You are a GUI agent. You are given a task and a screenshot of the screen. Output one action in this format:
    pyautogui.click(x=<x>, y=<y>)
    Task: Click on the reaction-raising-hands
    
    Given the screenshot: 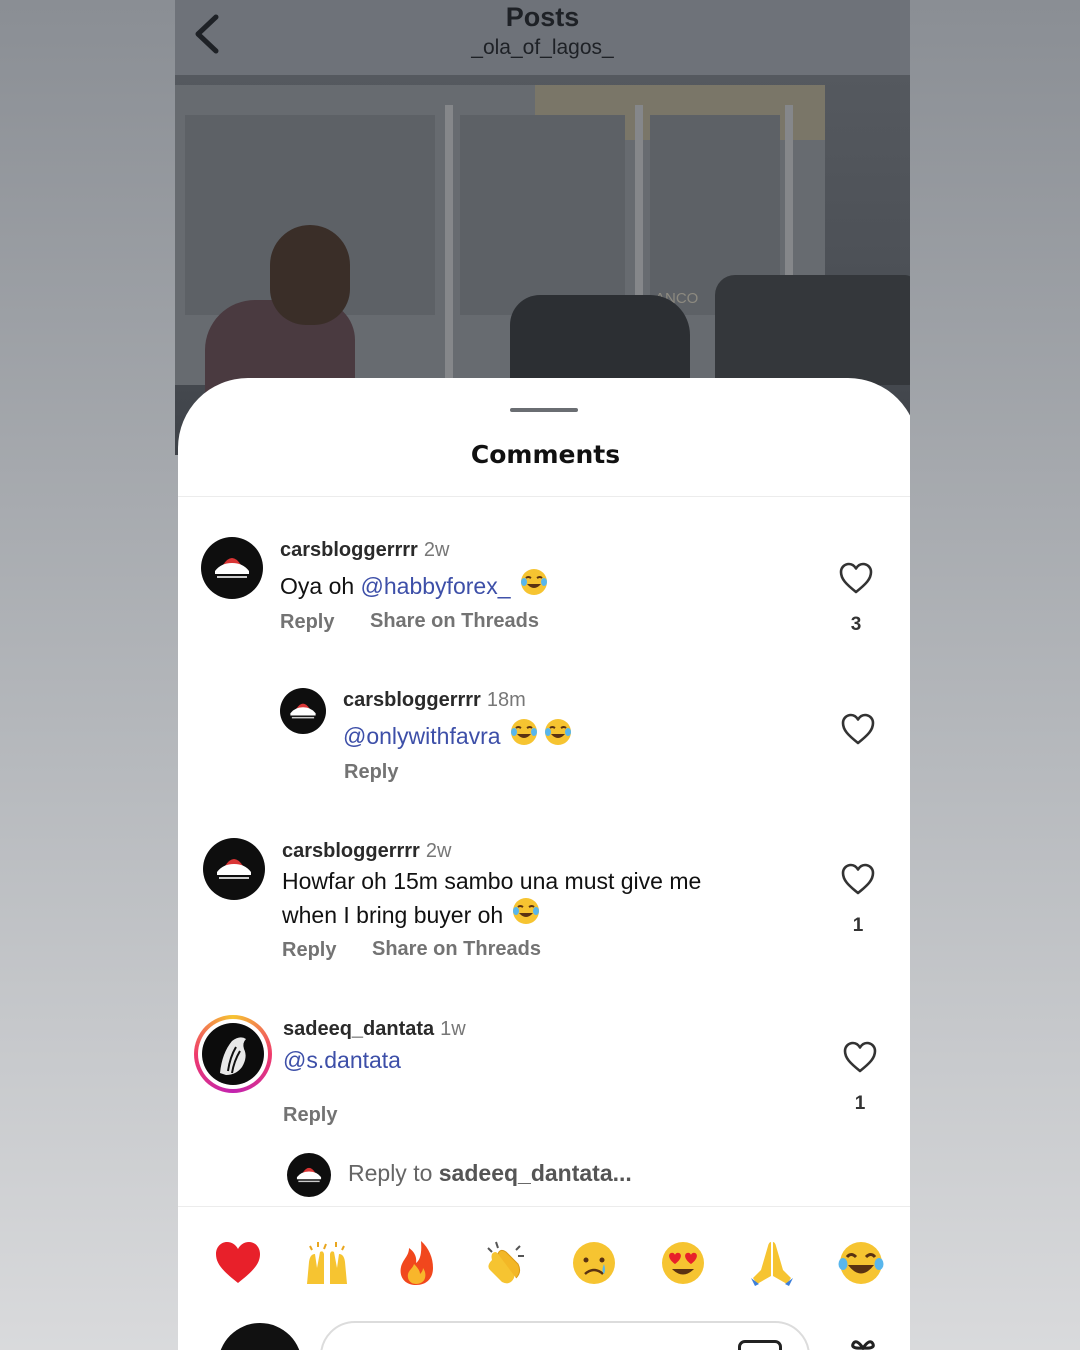 What is the action you would take?
    pyautogui.click(x=327, y=1263)
    